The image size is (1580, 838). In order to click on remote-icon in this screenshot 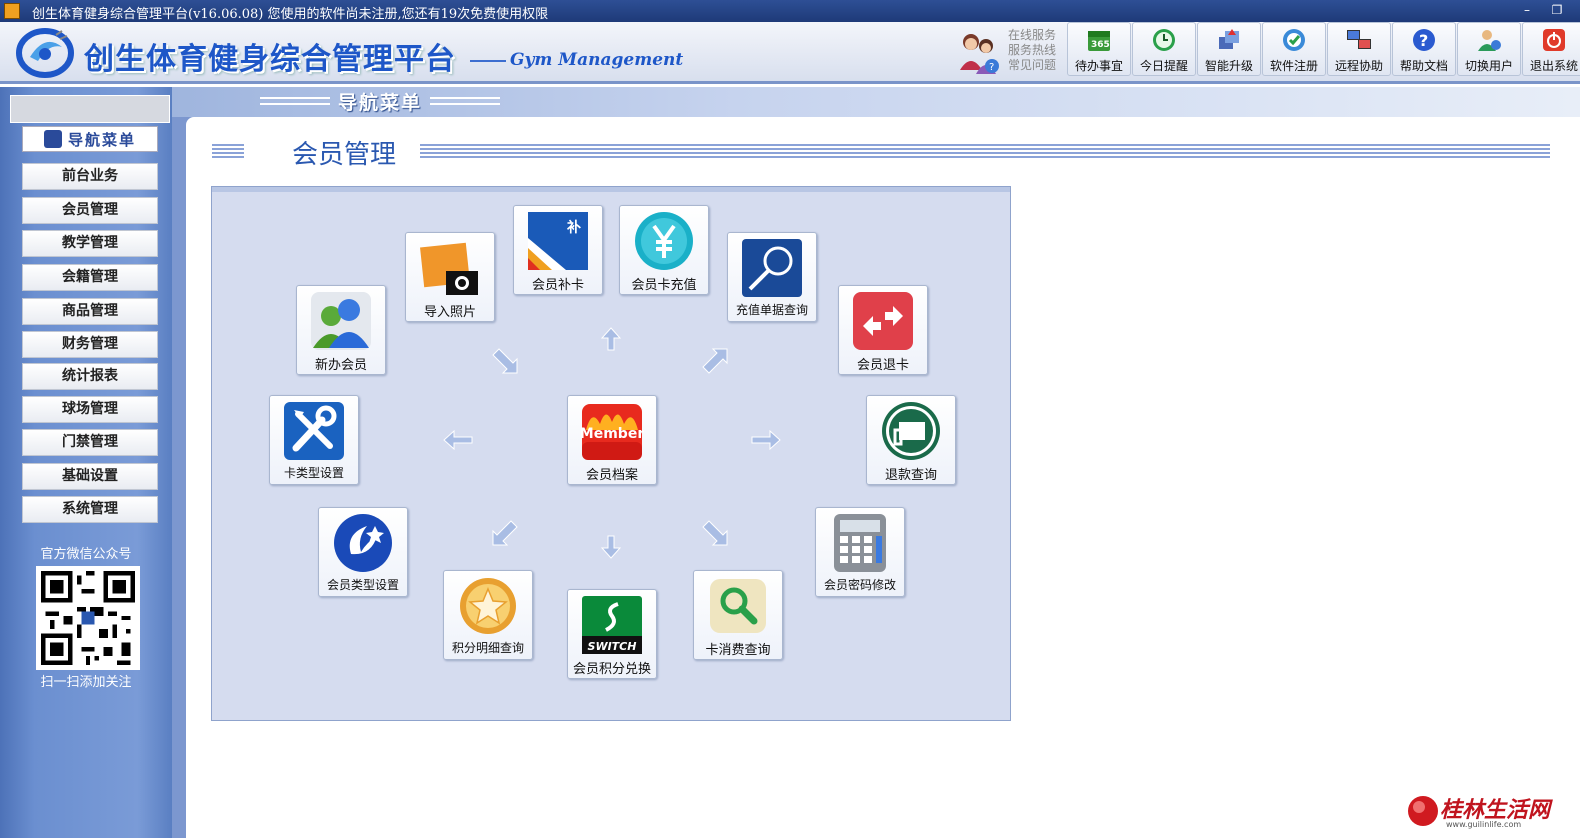, I will do `click(1359, 39)`.